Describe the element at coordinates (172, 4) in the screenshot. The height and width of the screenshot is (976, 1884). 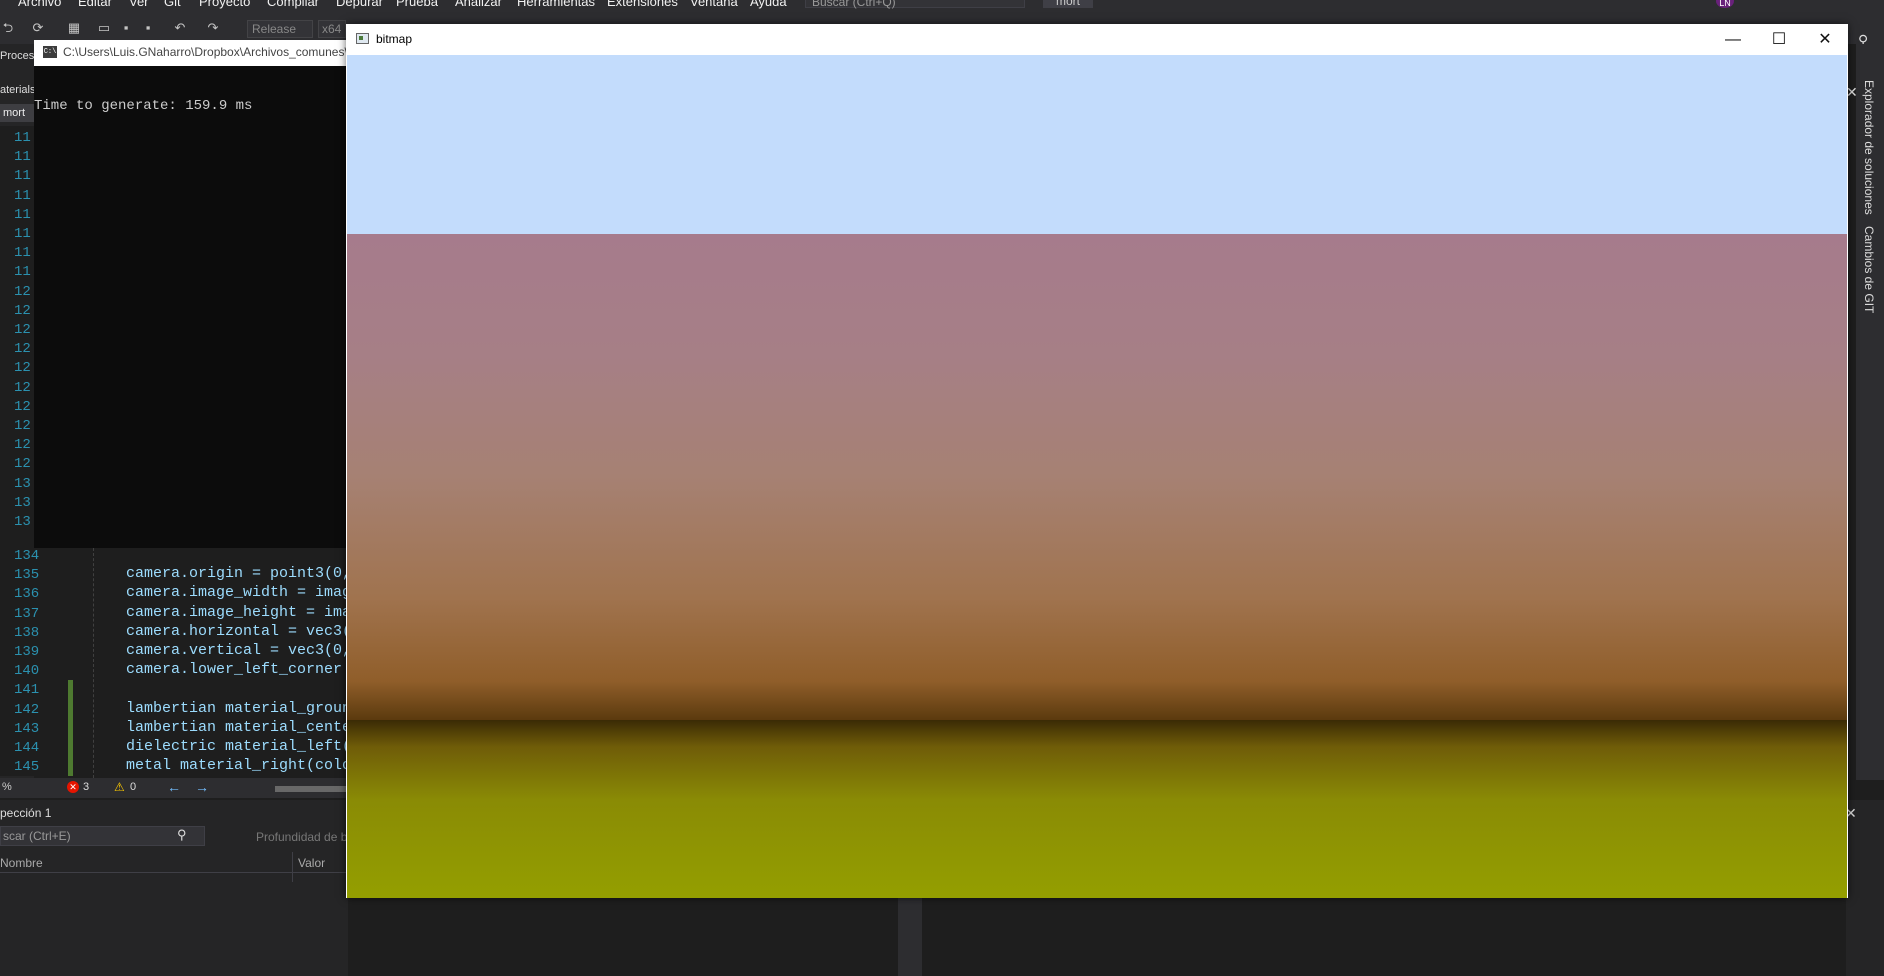
I see `menu-git: Git` at that location.